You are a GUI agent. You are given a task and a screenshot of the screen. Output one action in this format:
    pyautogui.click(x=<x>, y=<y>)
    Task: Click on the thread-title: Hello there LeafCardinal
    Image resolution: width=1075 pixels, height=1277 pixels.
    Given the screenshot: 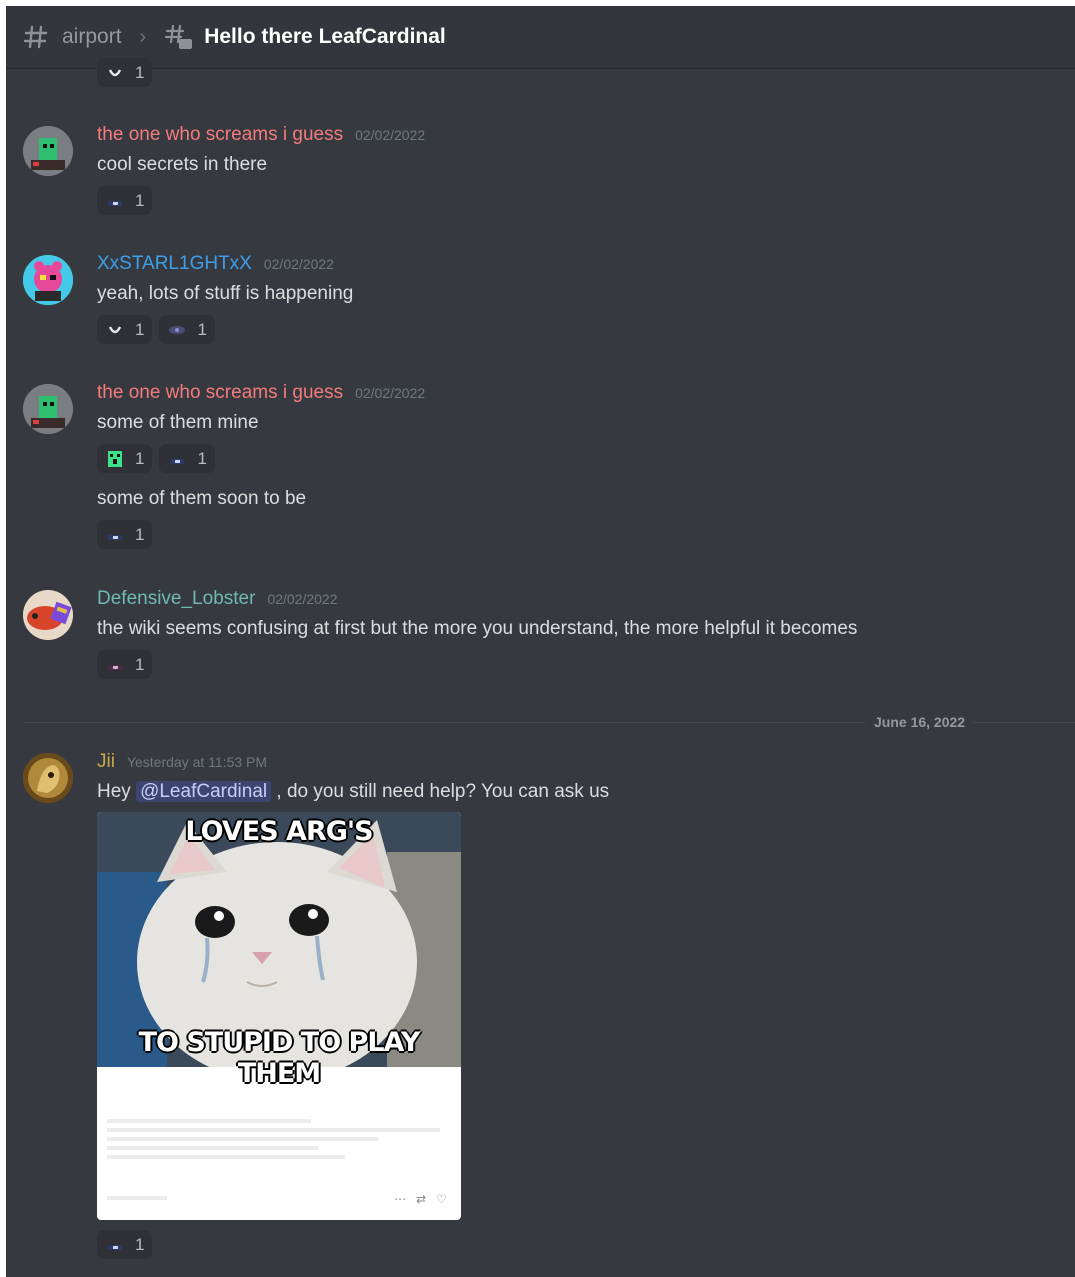 What is the action you would take?
    pyautogui.click(x=325, y=36)
    